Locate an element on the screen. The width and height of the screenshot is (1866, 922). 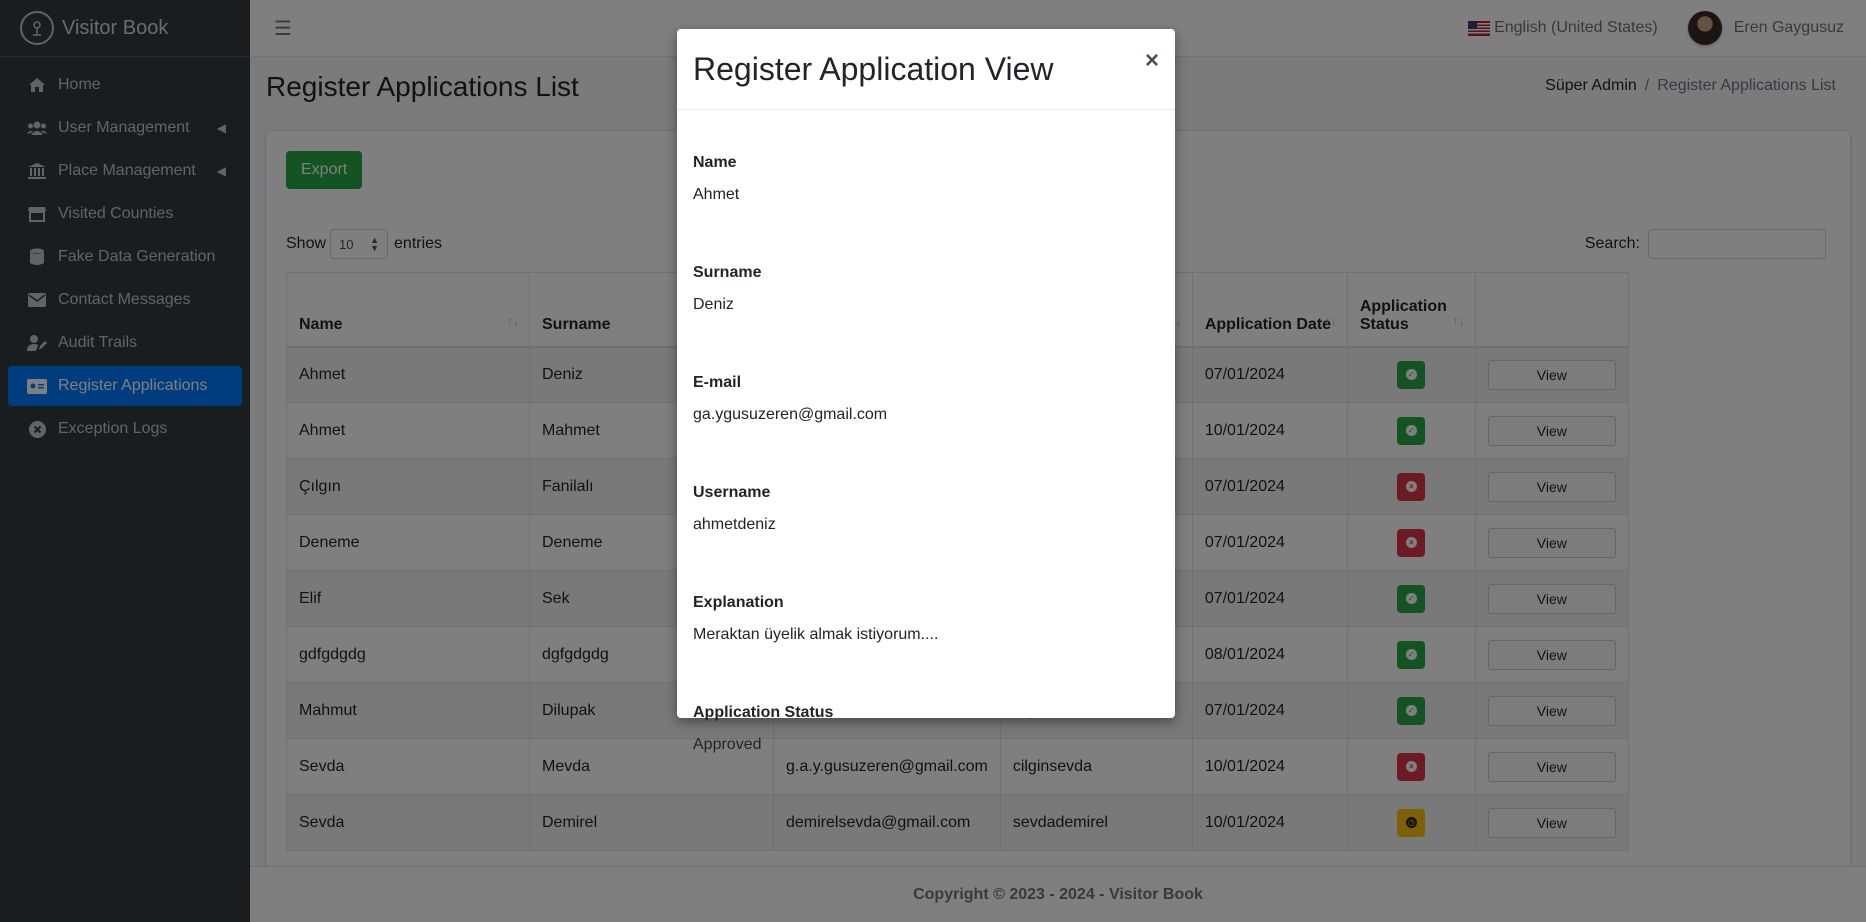
field-email: E-mail ga.ygusuzeren@gmail.com is located at coordinates (926, 422).